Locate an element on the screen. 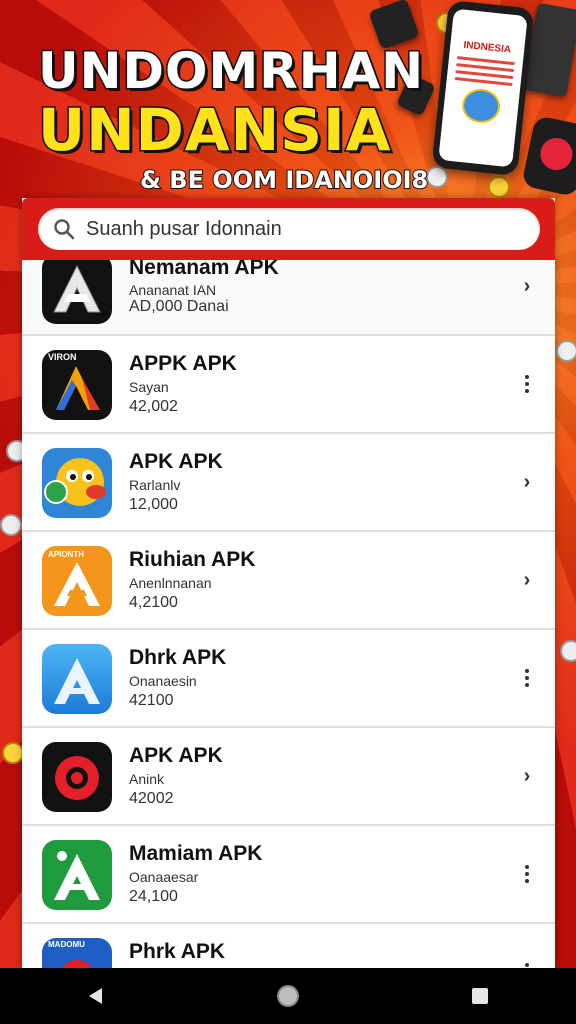  app-size: 42100 is located at coordinates (151, 700).